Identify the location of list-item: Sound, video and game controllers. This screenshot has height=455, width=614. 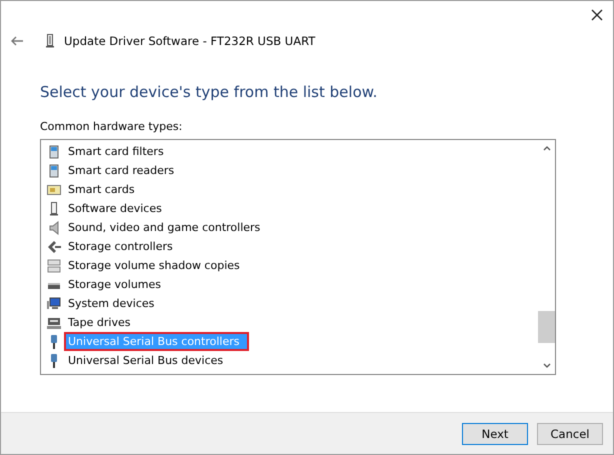
(164, 227).